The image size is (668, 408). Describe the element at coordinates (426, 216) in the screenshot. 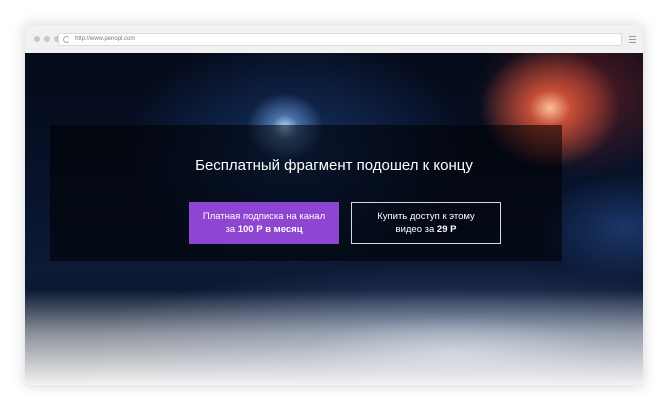

I see `buy-button-line1: Купить доступ к этому` at that location.